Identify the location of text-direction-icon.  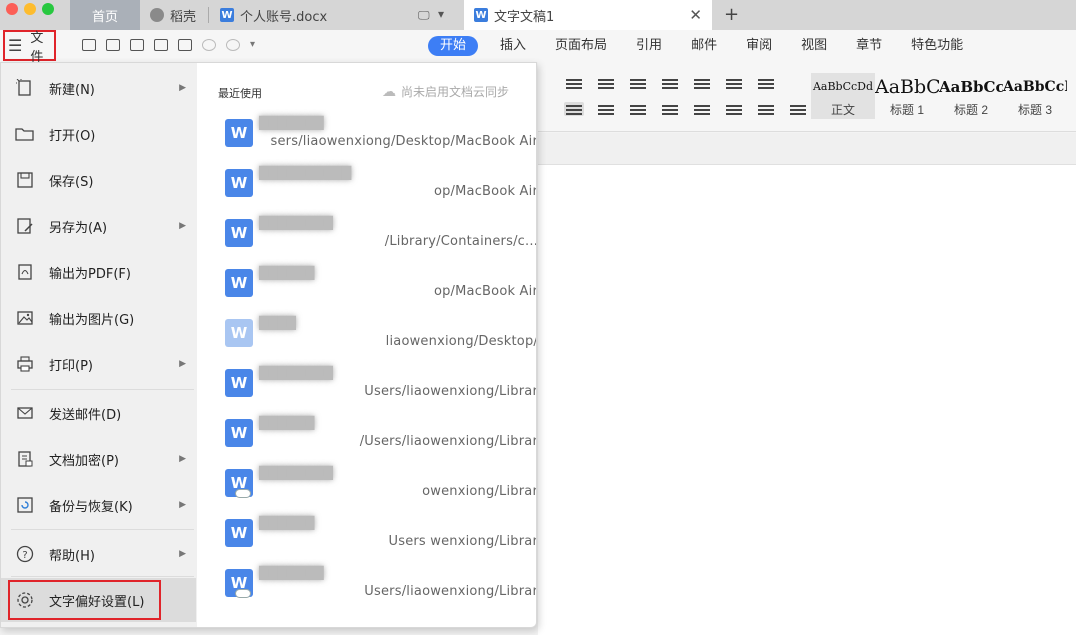
(702, 83).